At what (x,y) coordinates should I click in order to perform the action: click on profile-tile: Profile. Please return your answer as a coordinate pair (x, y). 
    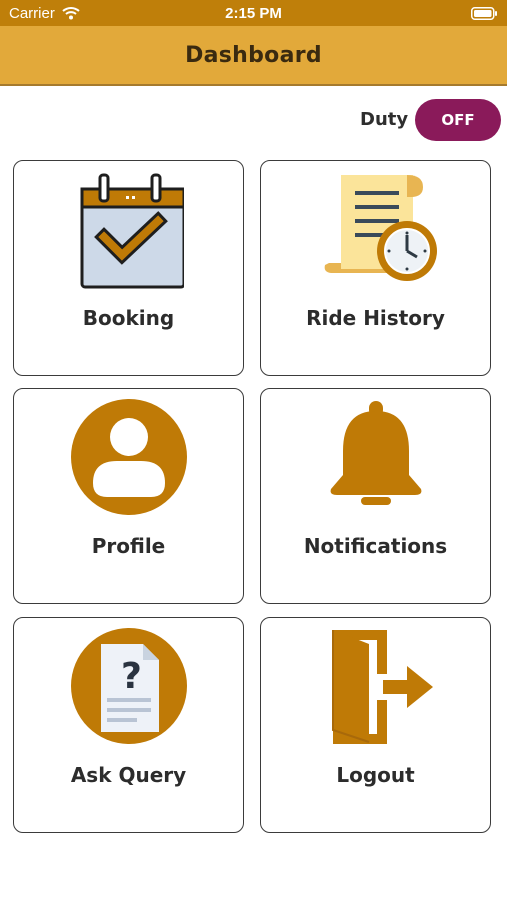
    Looking at the image, I should click on (128, 496).